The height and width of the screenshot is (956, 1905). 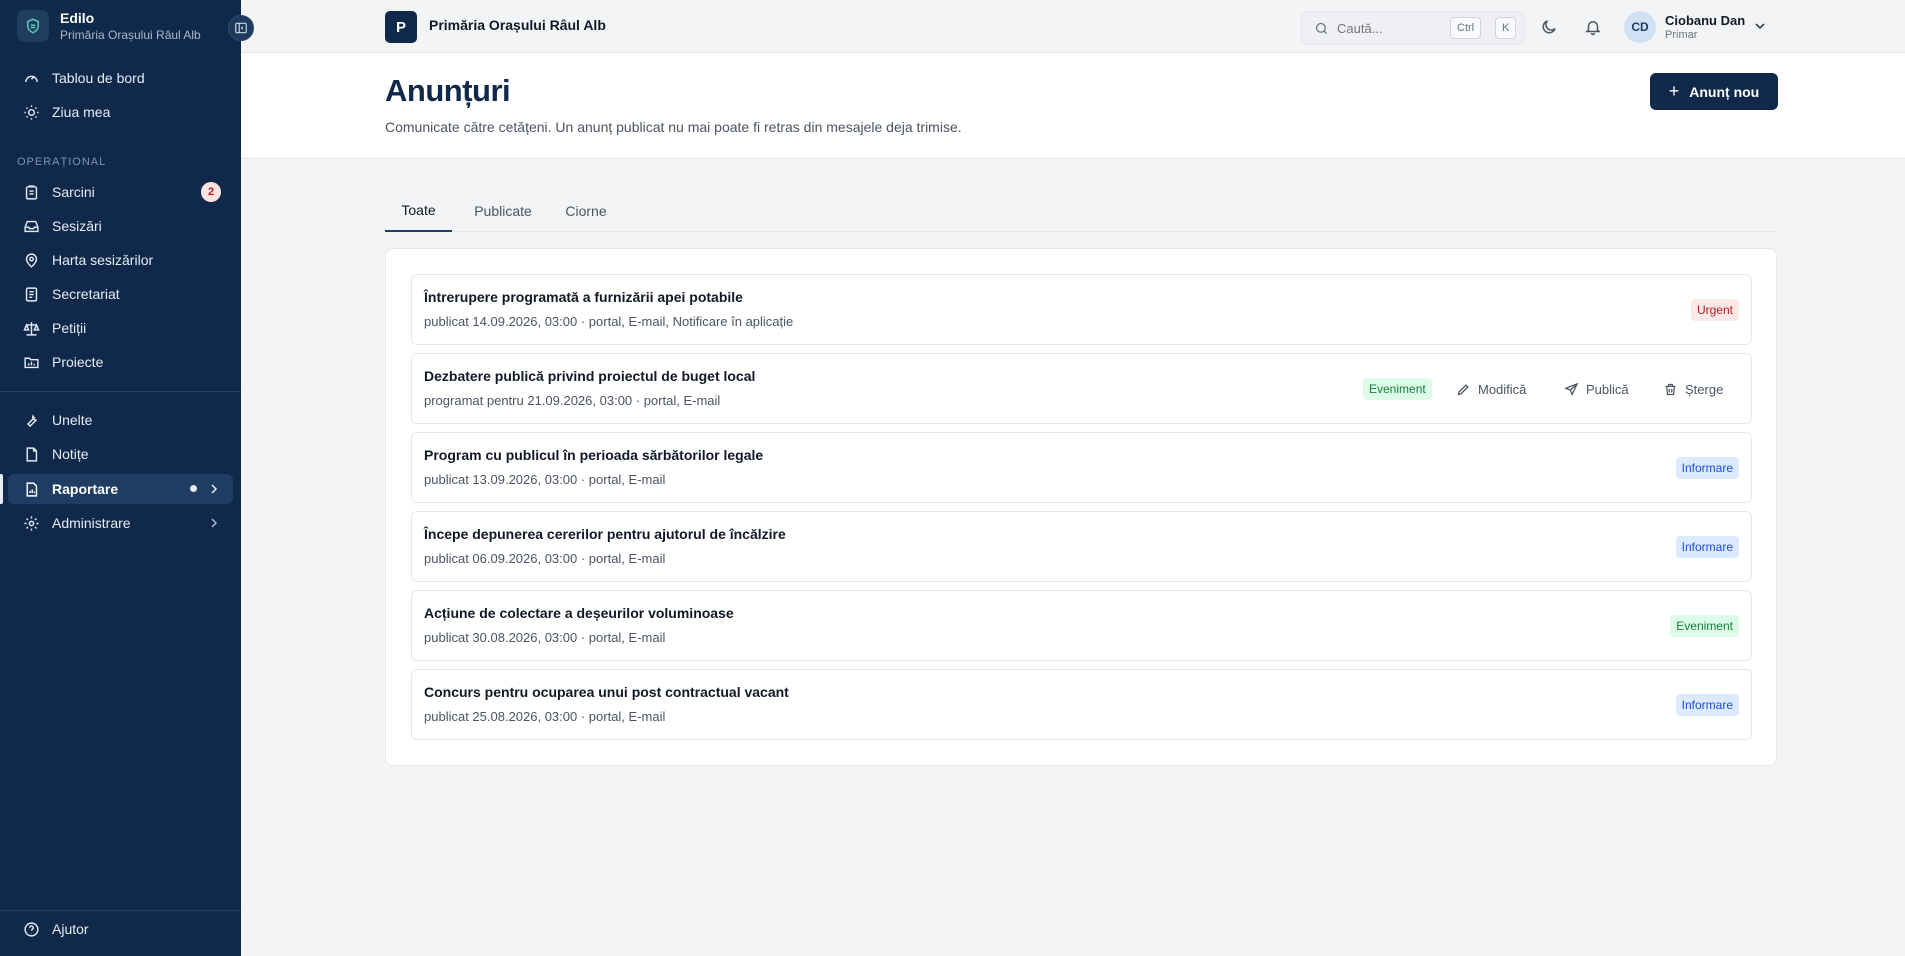 What do you see at coordinates (1081, 211) in the screenshot?
I see `tabs: Toate Publicate Ciorne` at bounding box center [1081, 211].